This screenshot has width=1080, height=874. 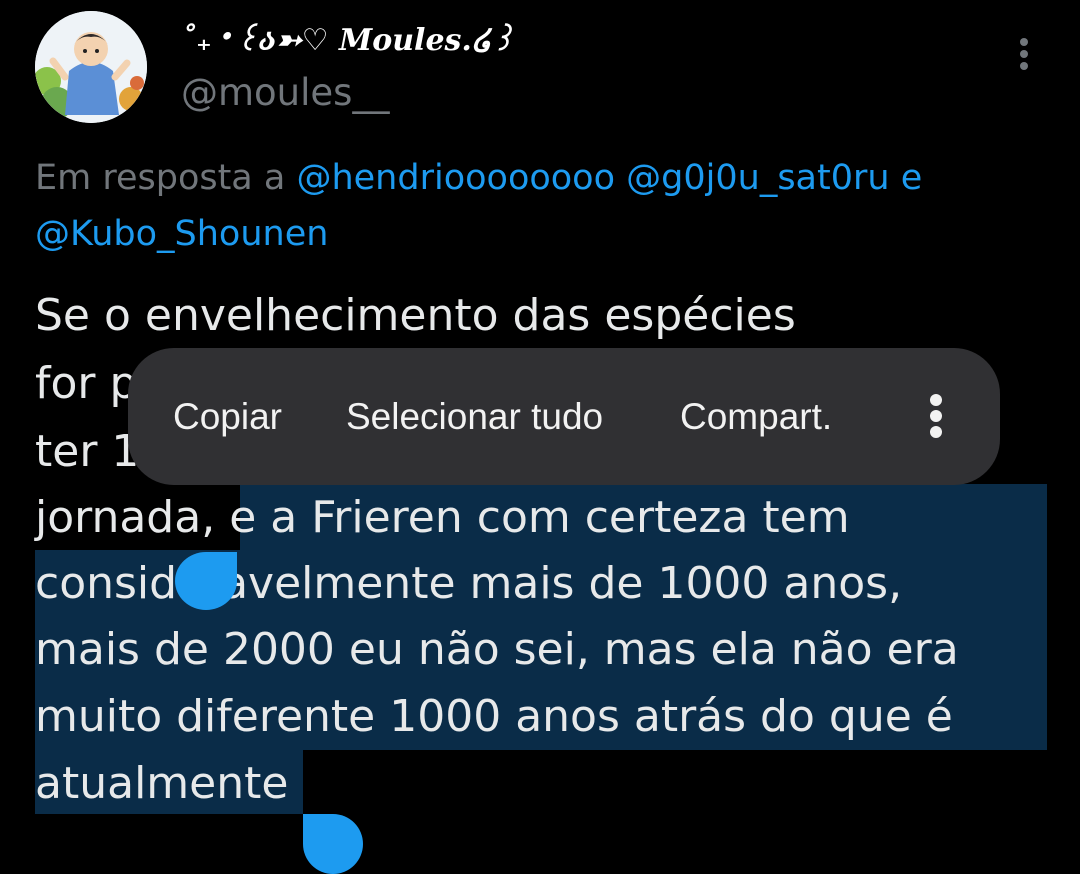 I want to click on reply-user-link: @g0j0u_sat0ru, so click(x=757, y=178).